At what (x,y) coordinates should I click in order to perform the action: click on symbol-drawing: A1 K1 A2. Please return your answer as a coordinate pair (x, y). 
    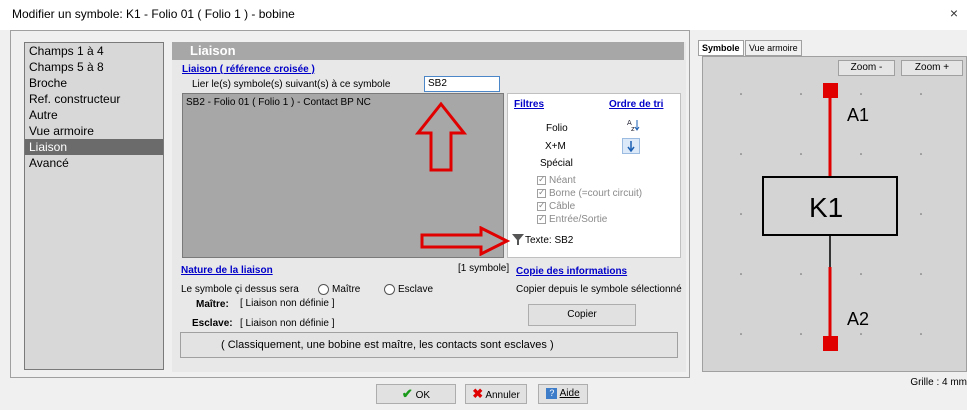
    Looking at the image, I should click on (831, 217).